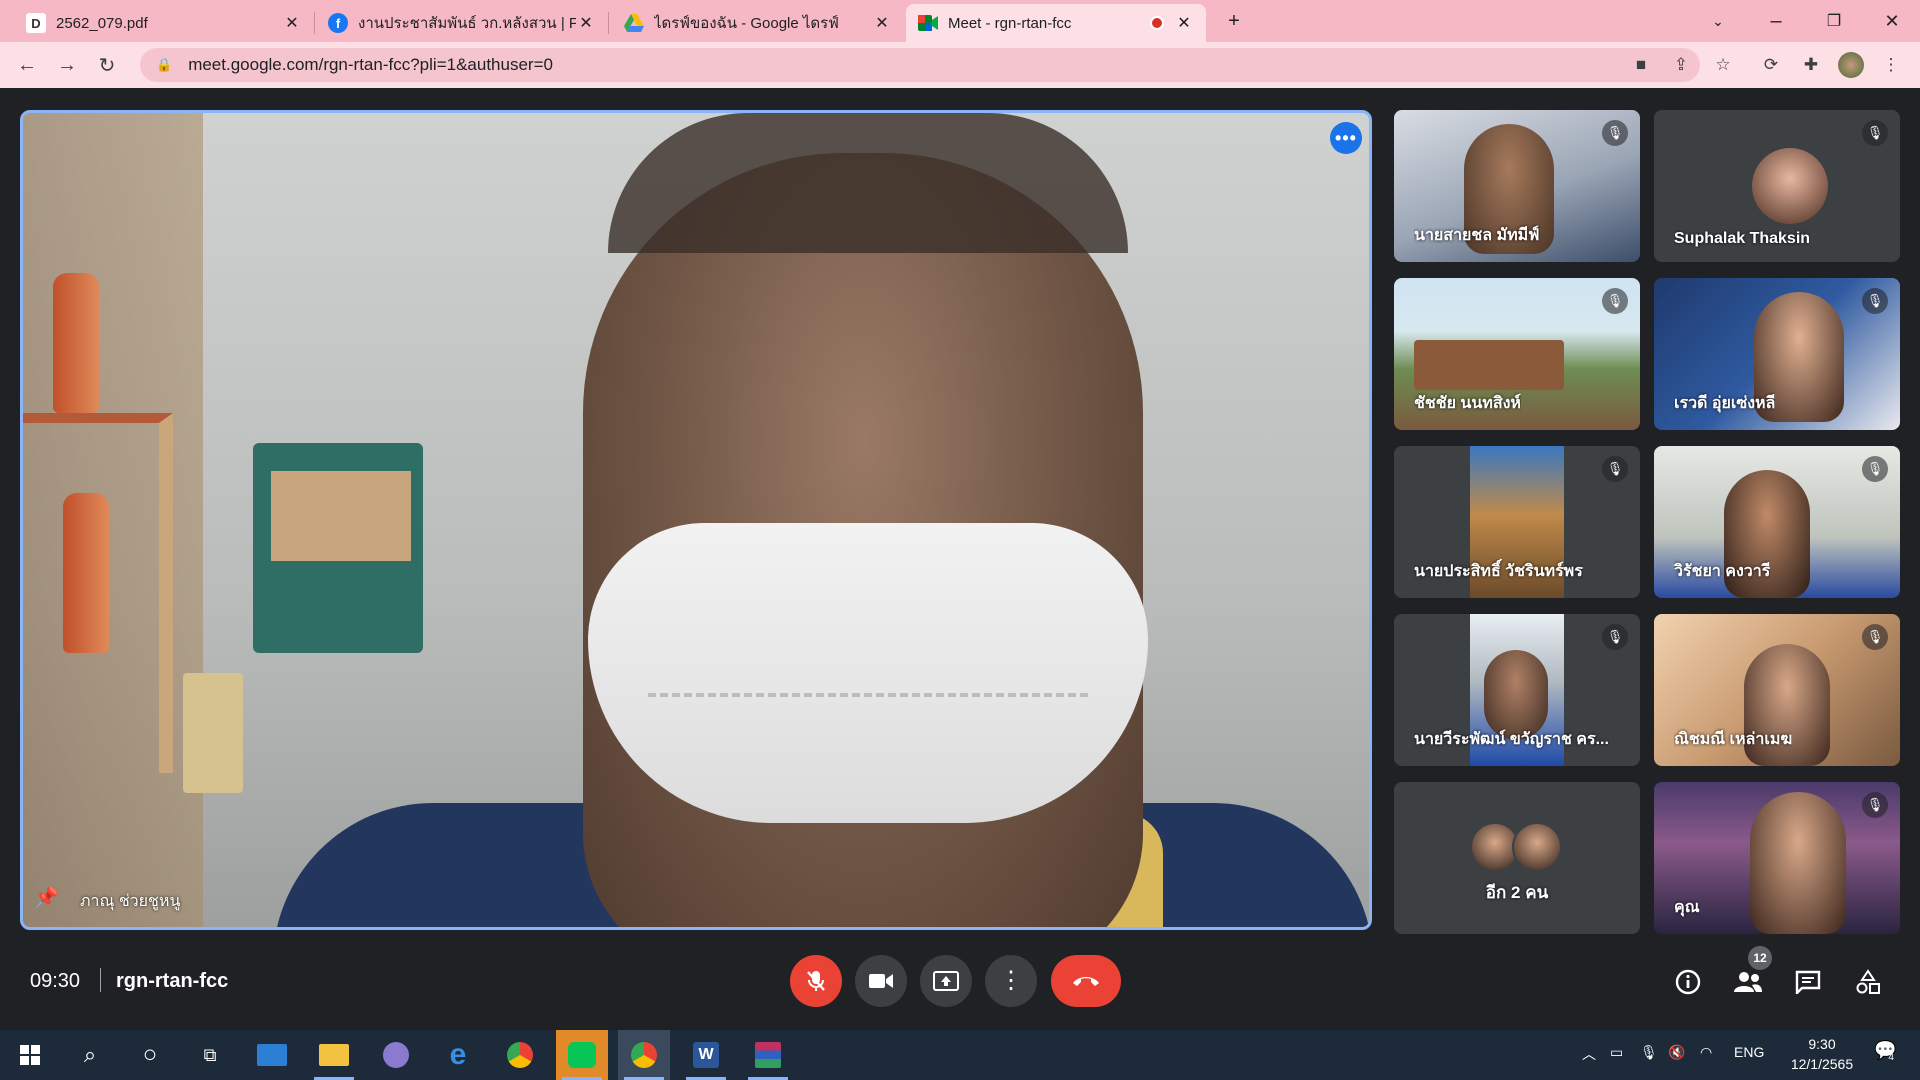  Describe the element at coordinates (1811, 65) in the screenshot. I see `extensions-puzzle-icon: ✚` at that location.